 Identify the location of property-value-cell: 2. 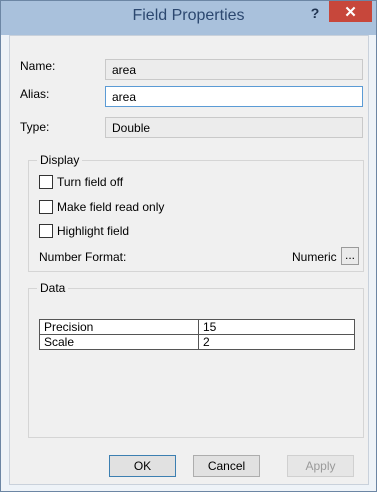
(276, 342).